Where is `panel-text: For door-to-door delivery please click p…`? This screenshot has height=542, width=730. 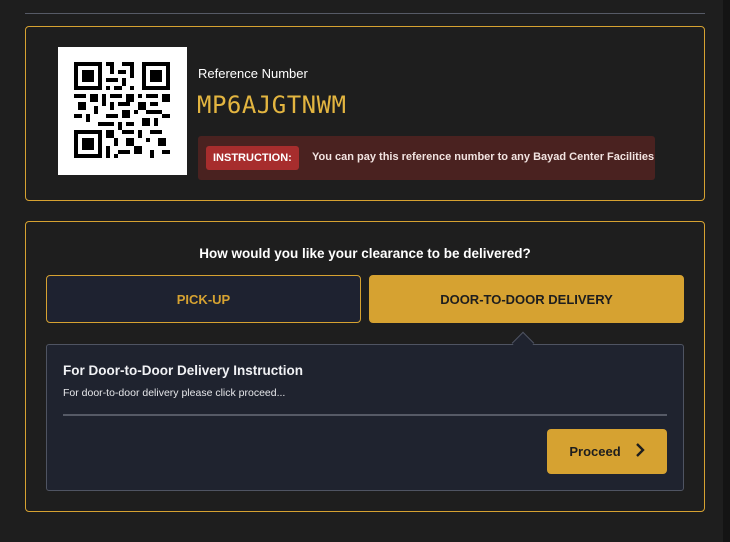
panel-text: For door-to-door delivery please click p… is located at coordinates (174, 393).